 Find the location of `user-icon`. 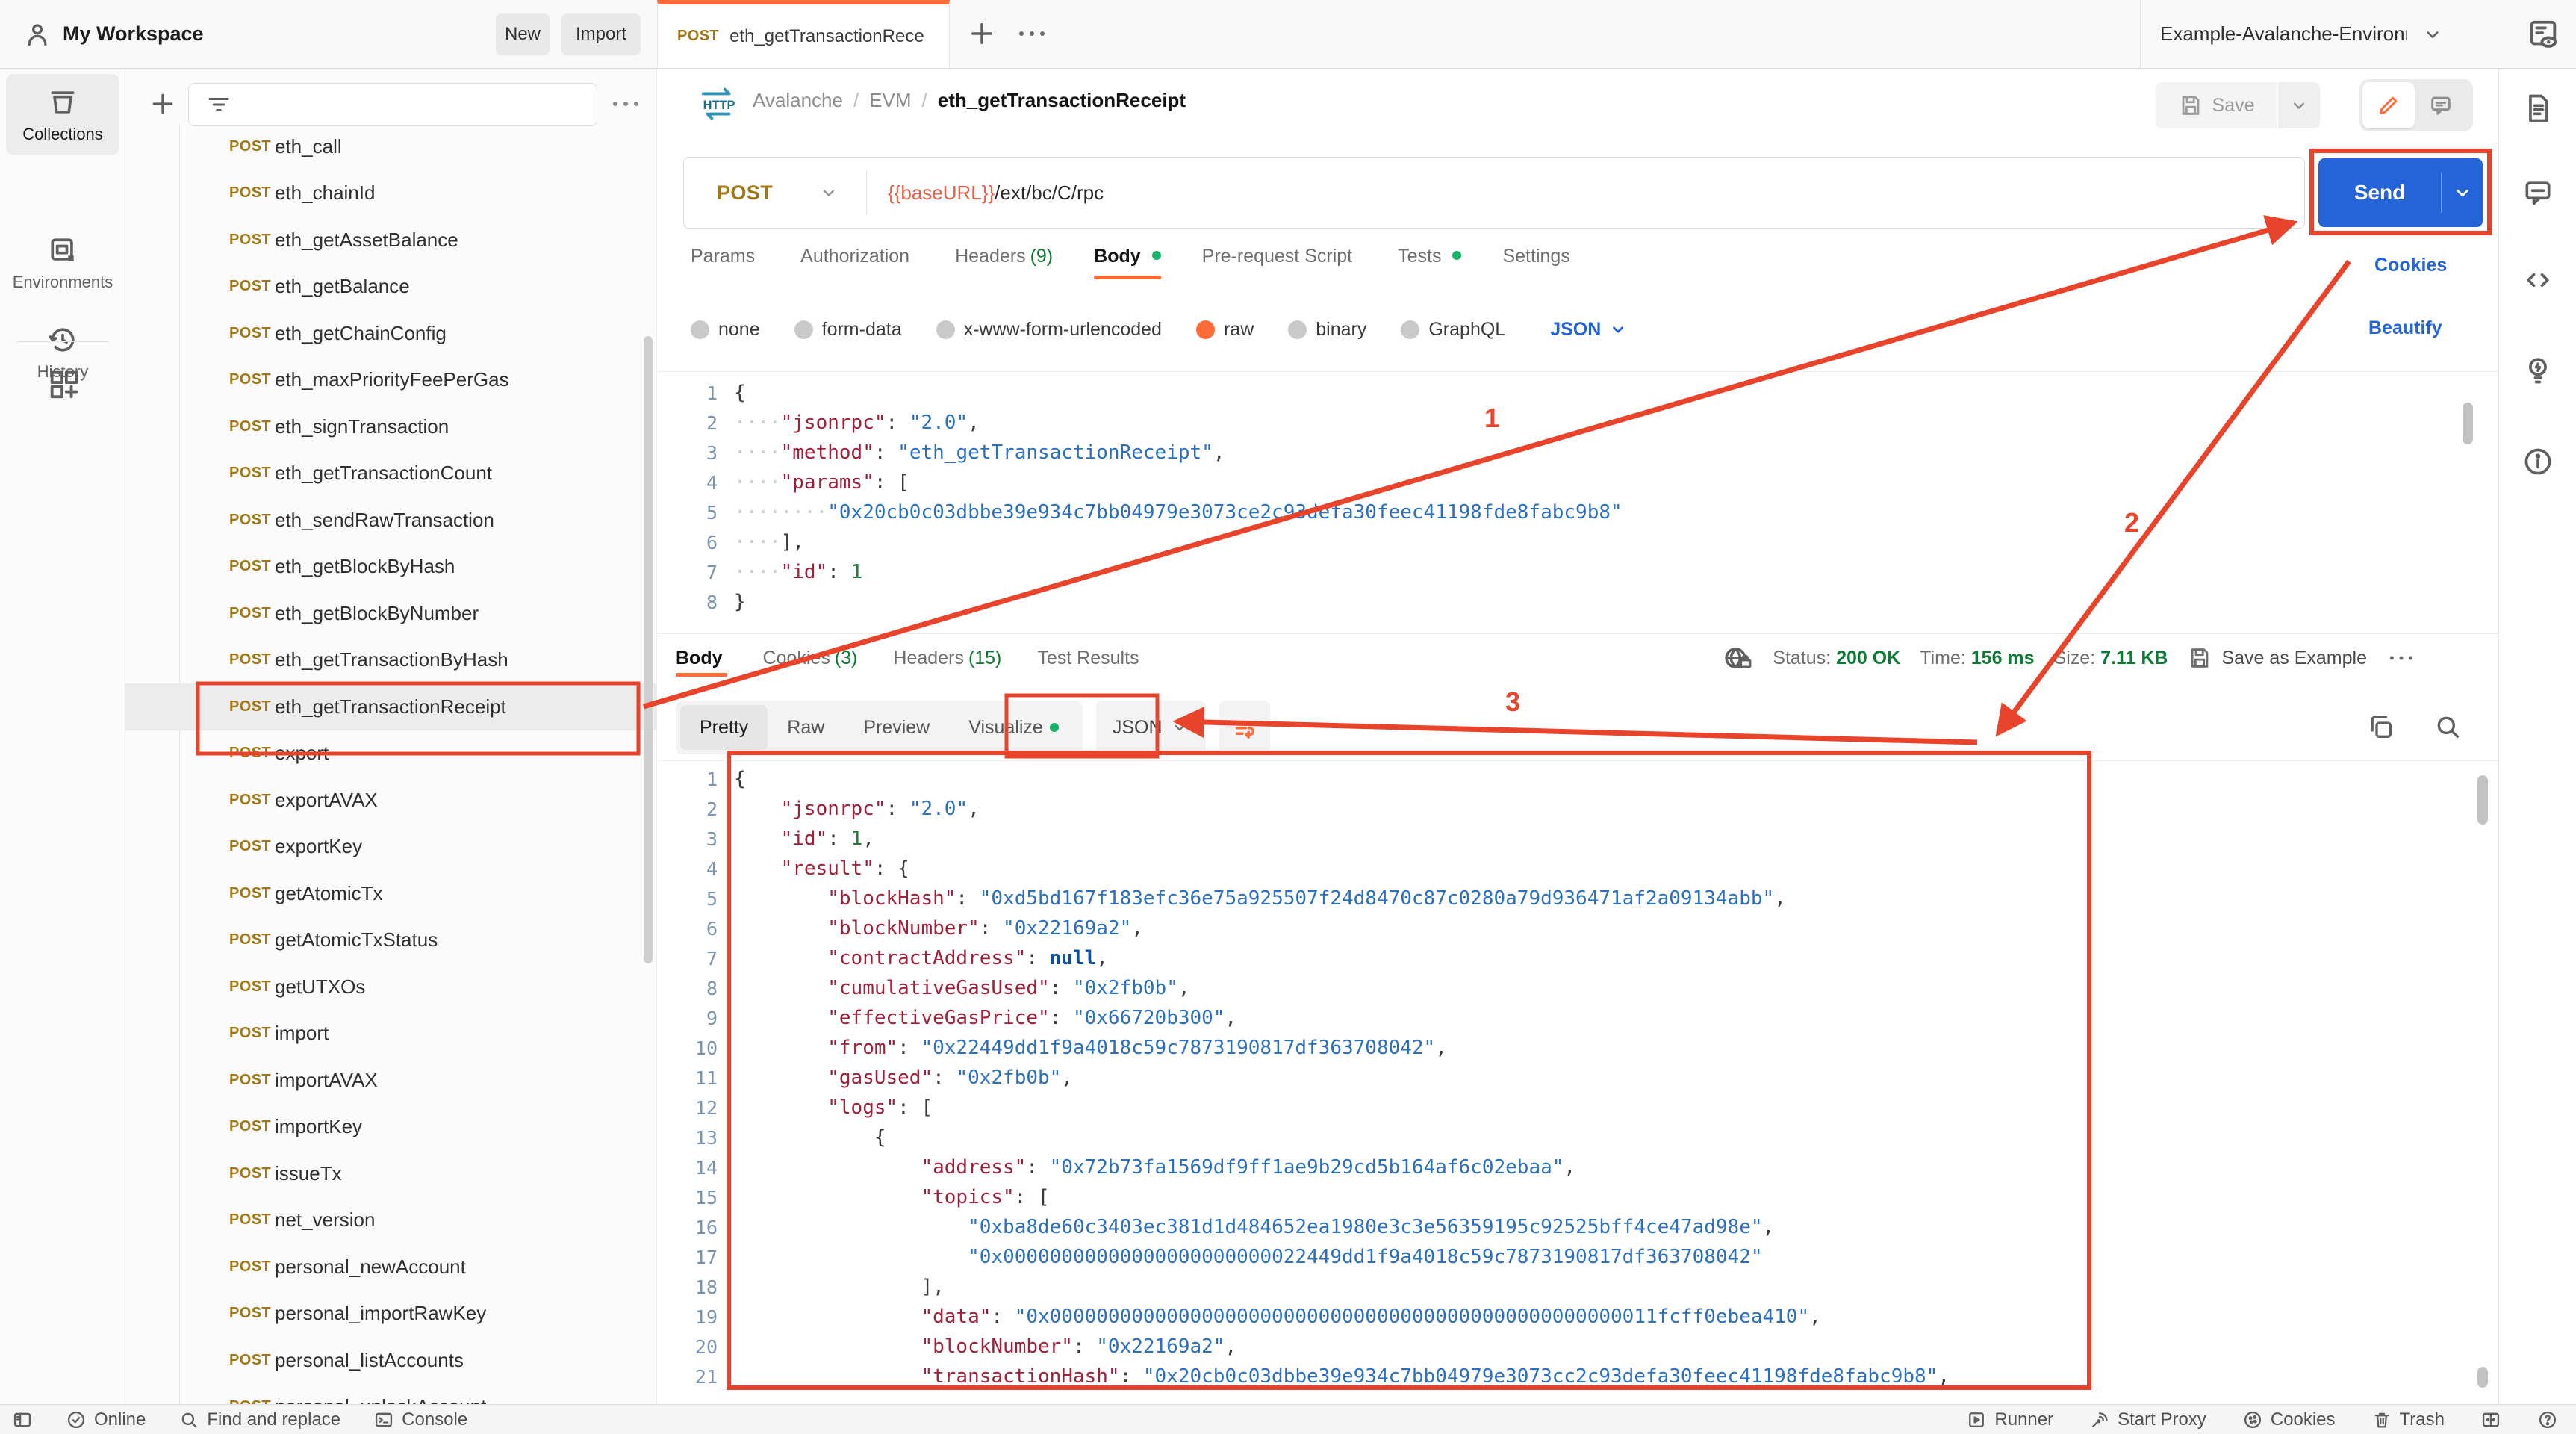

user-icon is located at coordinates (37, 34).